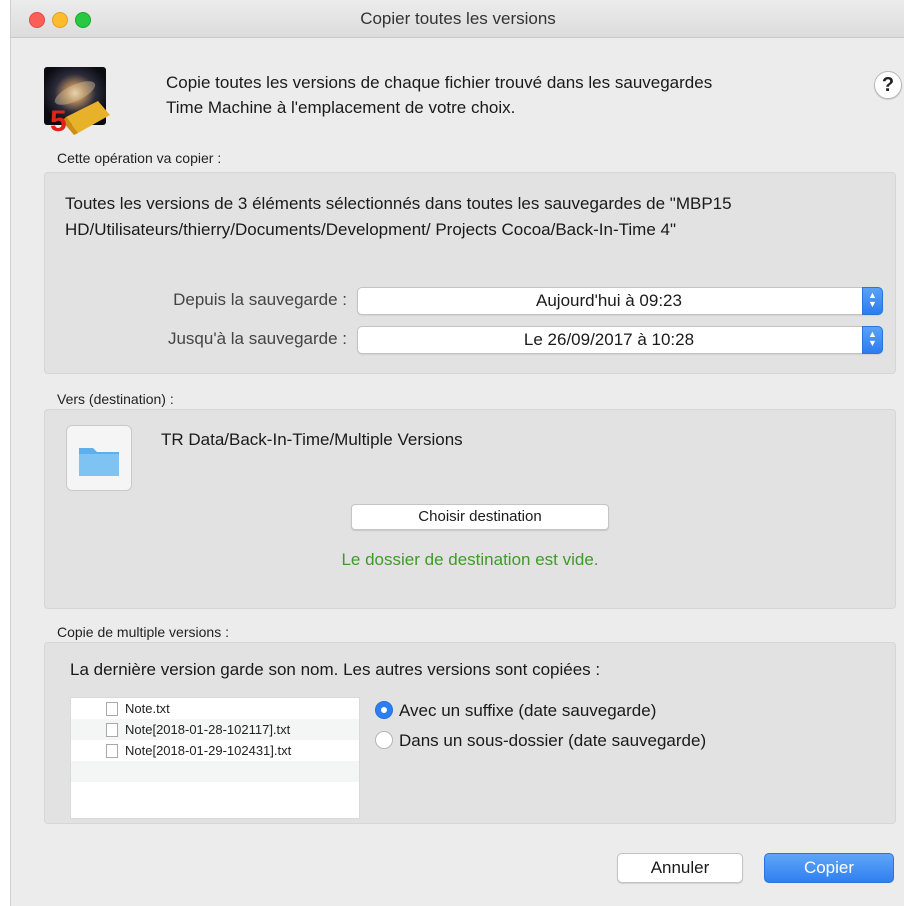  Describe the element at coordinates (312, 439) in the screenshot. I see `destination-path: TR Data/Back-In-Time/Multiple Versions` at that location.